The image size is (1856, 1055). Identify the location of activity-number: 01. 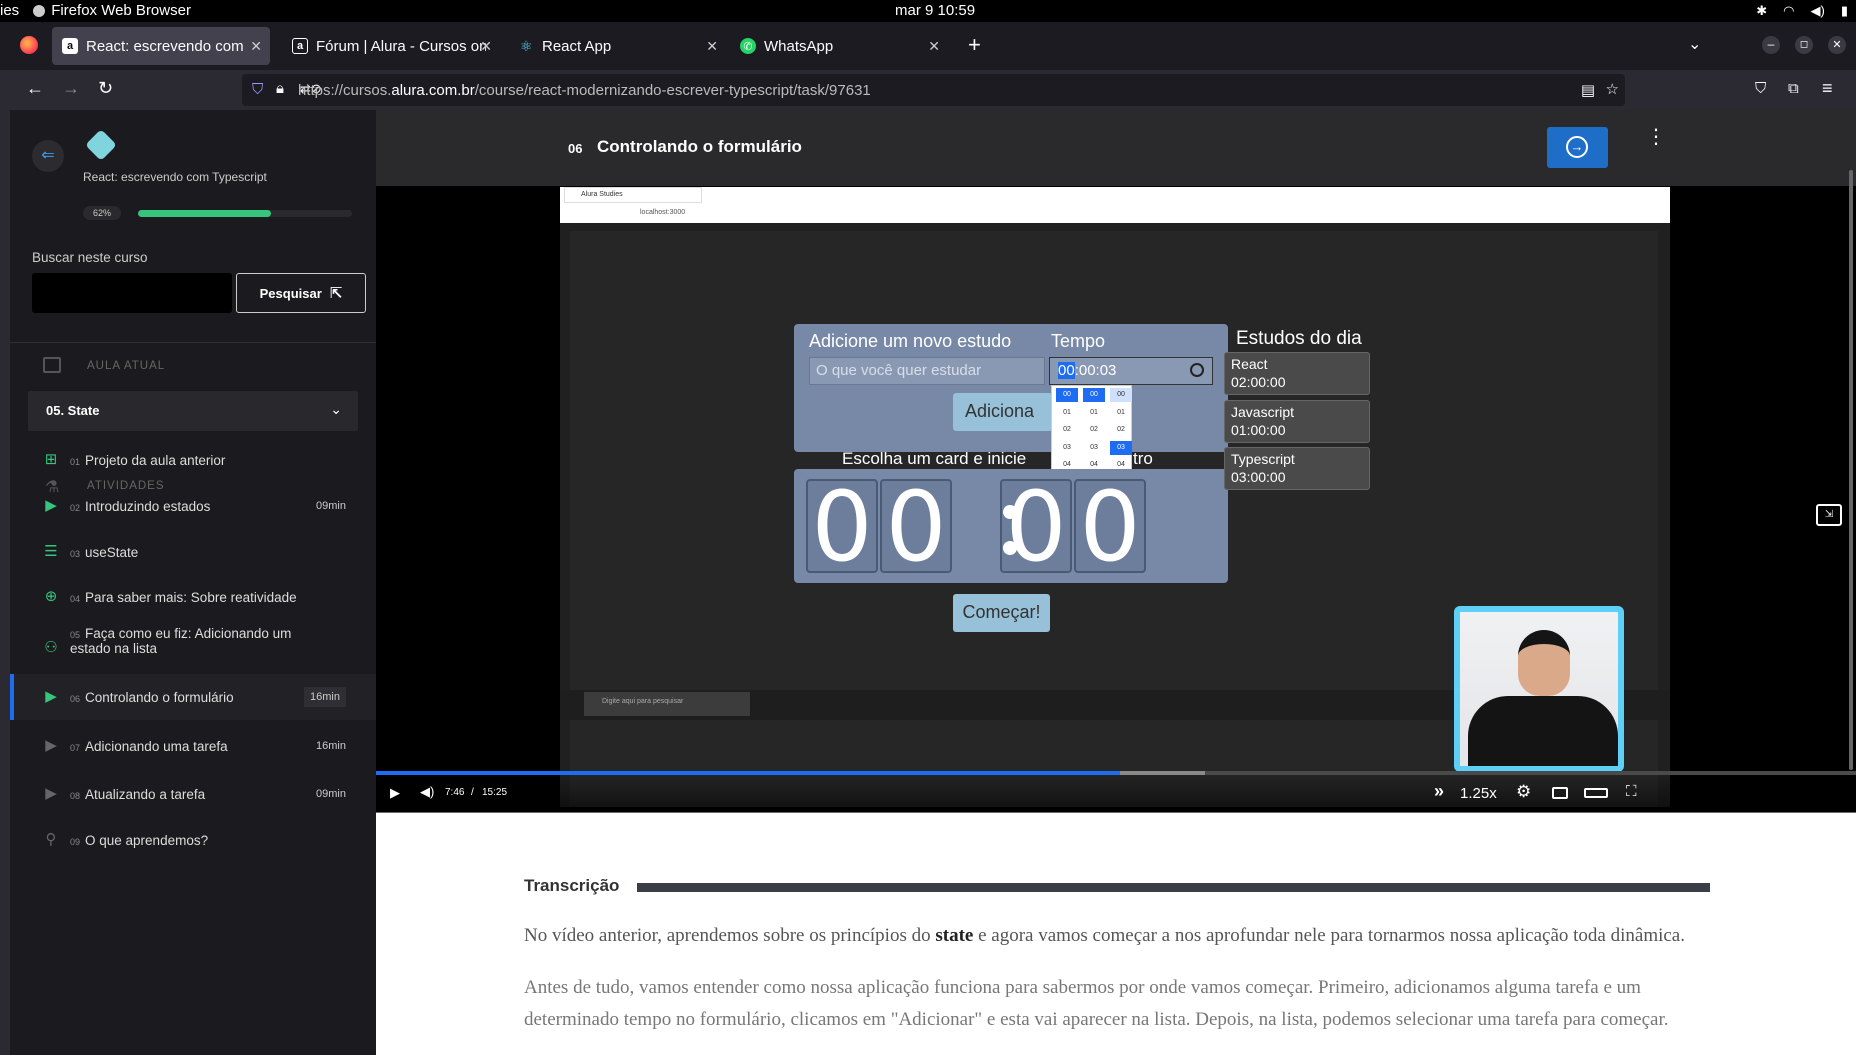
(75, 461).